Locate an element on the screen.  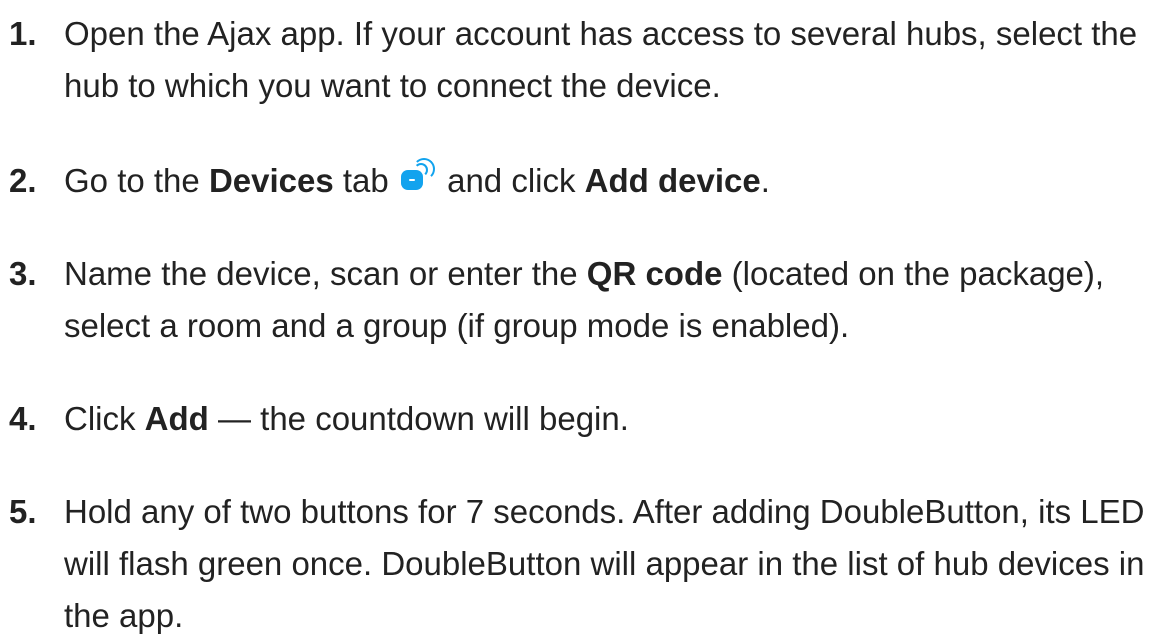
add-label: Add is located at coordinates (176, 418).